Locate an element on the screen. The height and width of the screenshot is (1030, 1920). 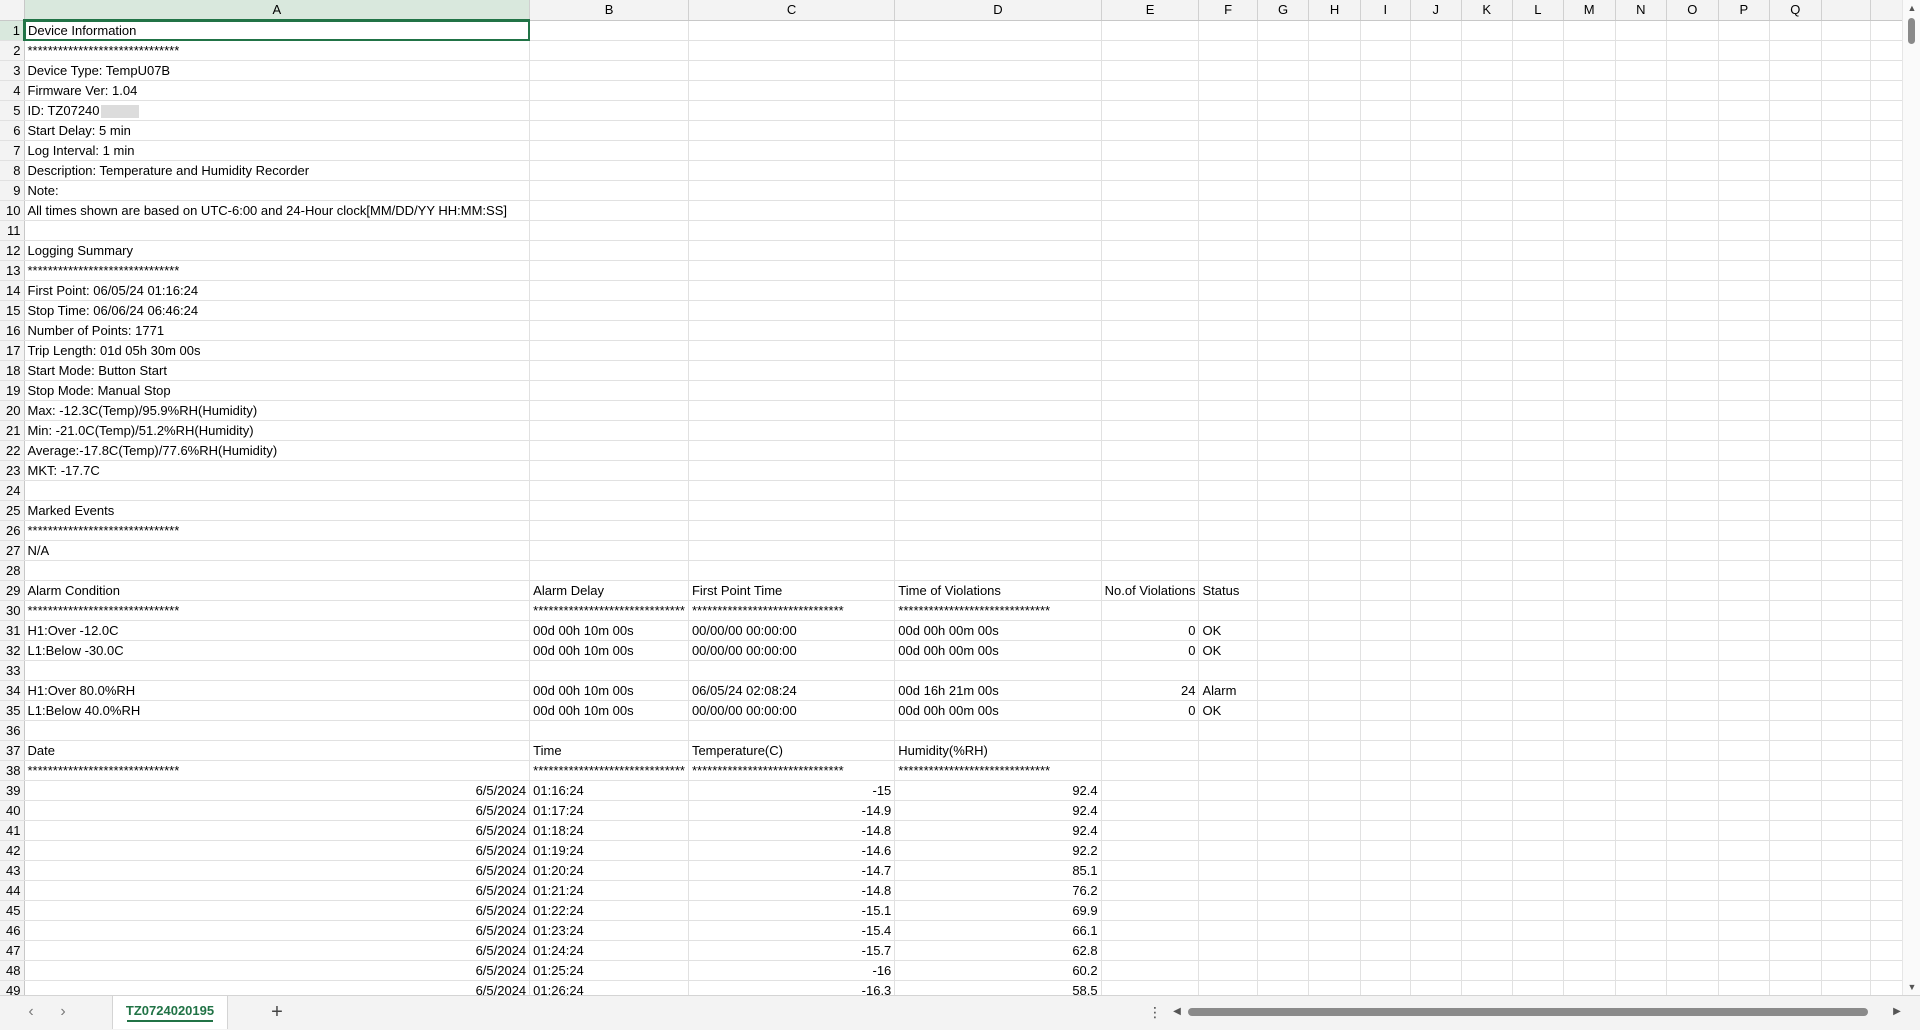
row-header: 2 is located at coordinates (12, 50).